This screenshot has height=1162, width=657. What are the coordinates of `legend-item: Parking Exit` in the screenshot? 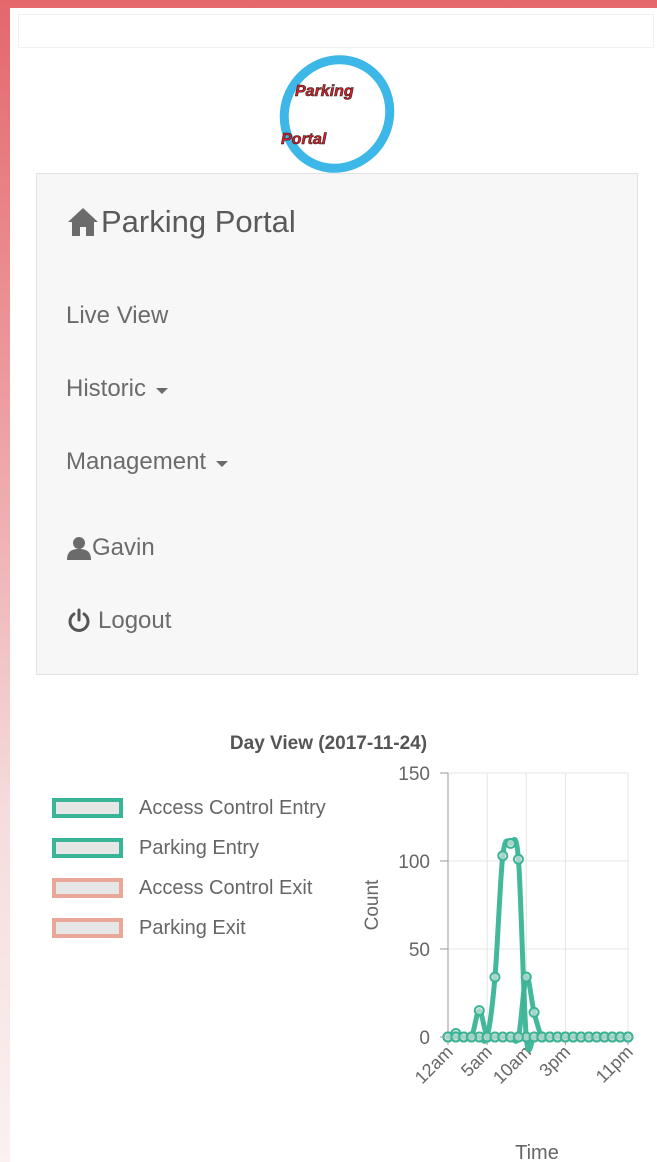 It's located at (189, 928).